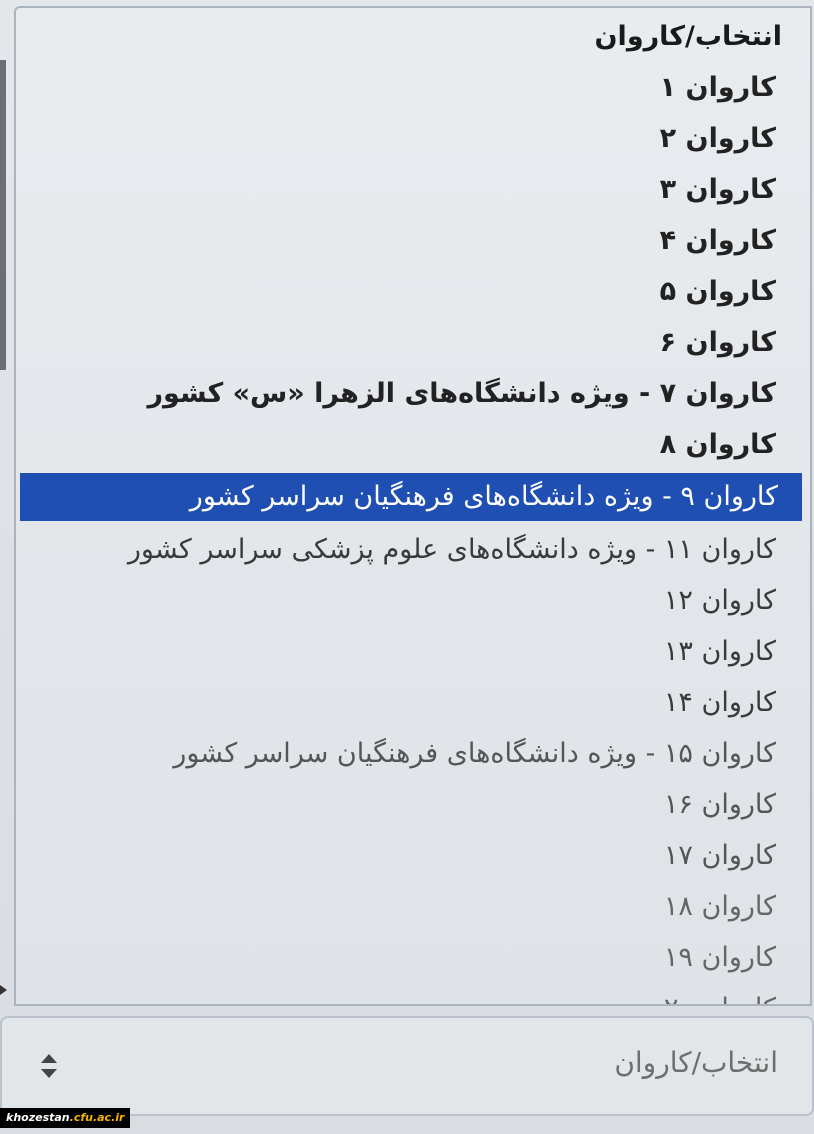 The image size is (814, 1134). Describe the element at coordinates (413, 342) in the screenshot. I see `option-caravan-6: کاروان ۶` at that location.